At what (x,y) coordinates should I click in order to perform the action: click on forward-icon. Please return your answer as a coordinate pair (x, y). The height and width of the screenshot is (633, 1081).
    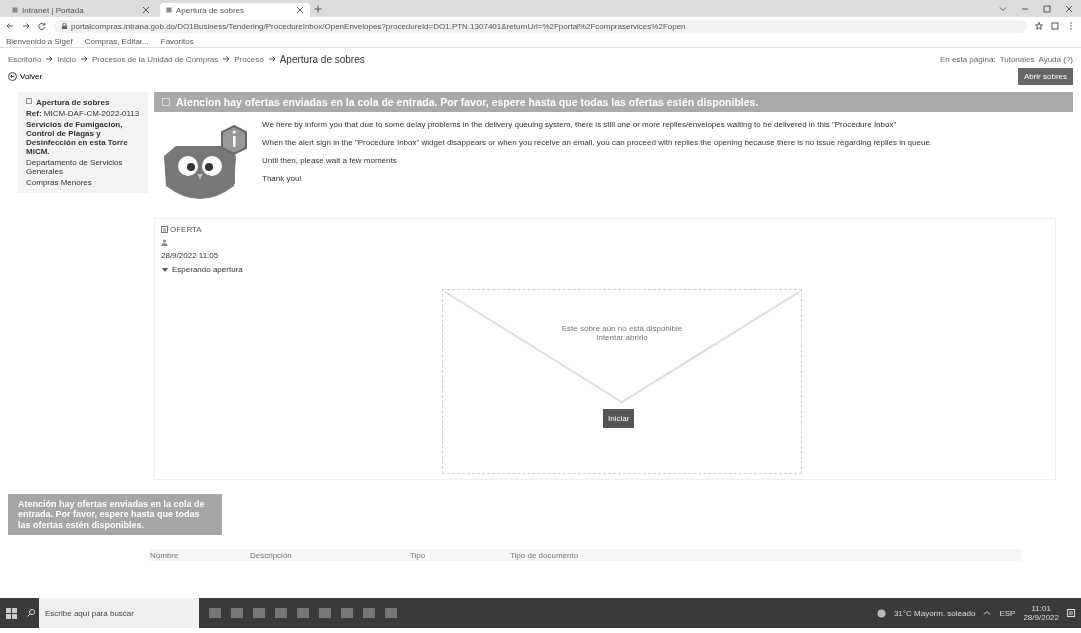
    Looking at the image, I should click on (26, 26).